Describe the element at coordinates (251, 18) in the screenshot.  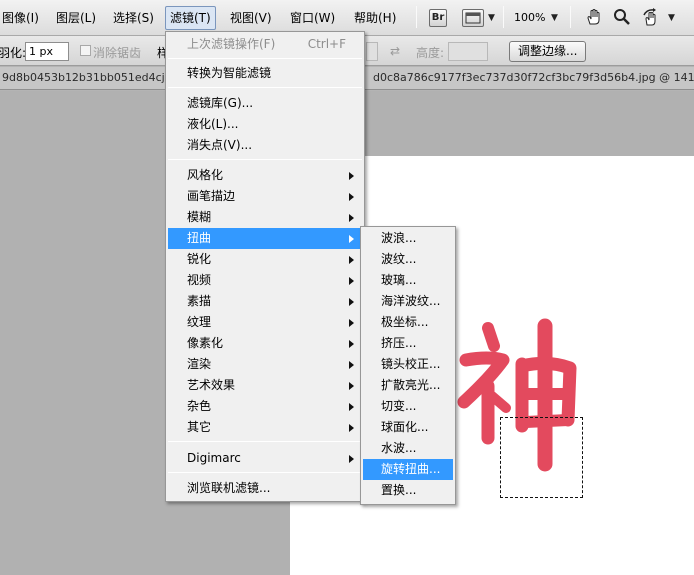
I see `menu-view: 视图(V)` at that location.